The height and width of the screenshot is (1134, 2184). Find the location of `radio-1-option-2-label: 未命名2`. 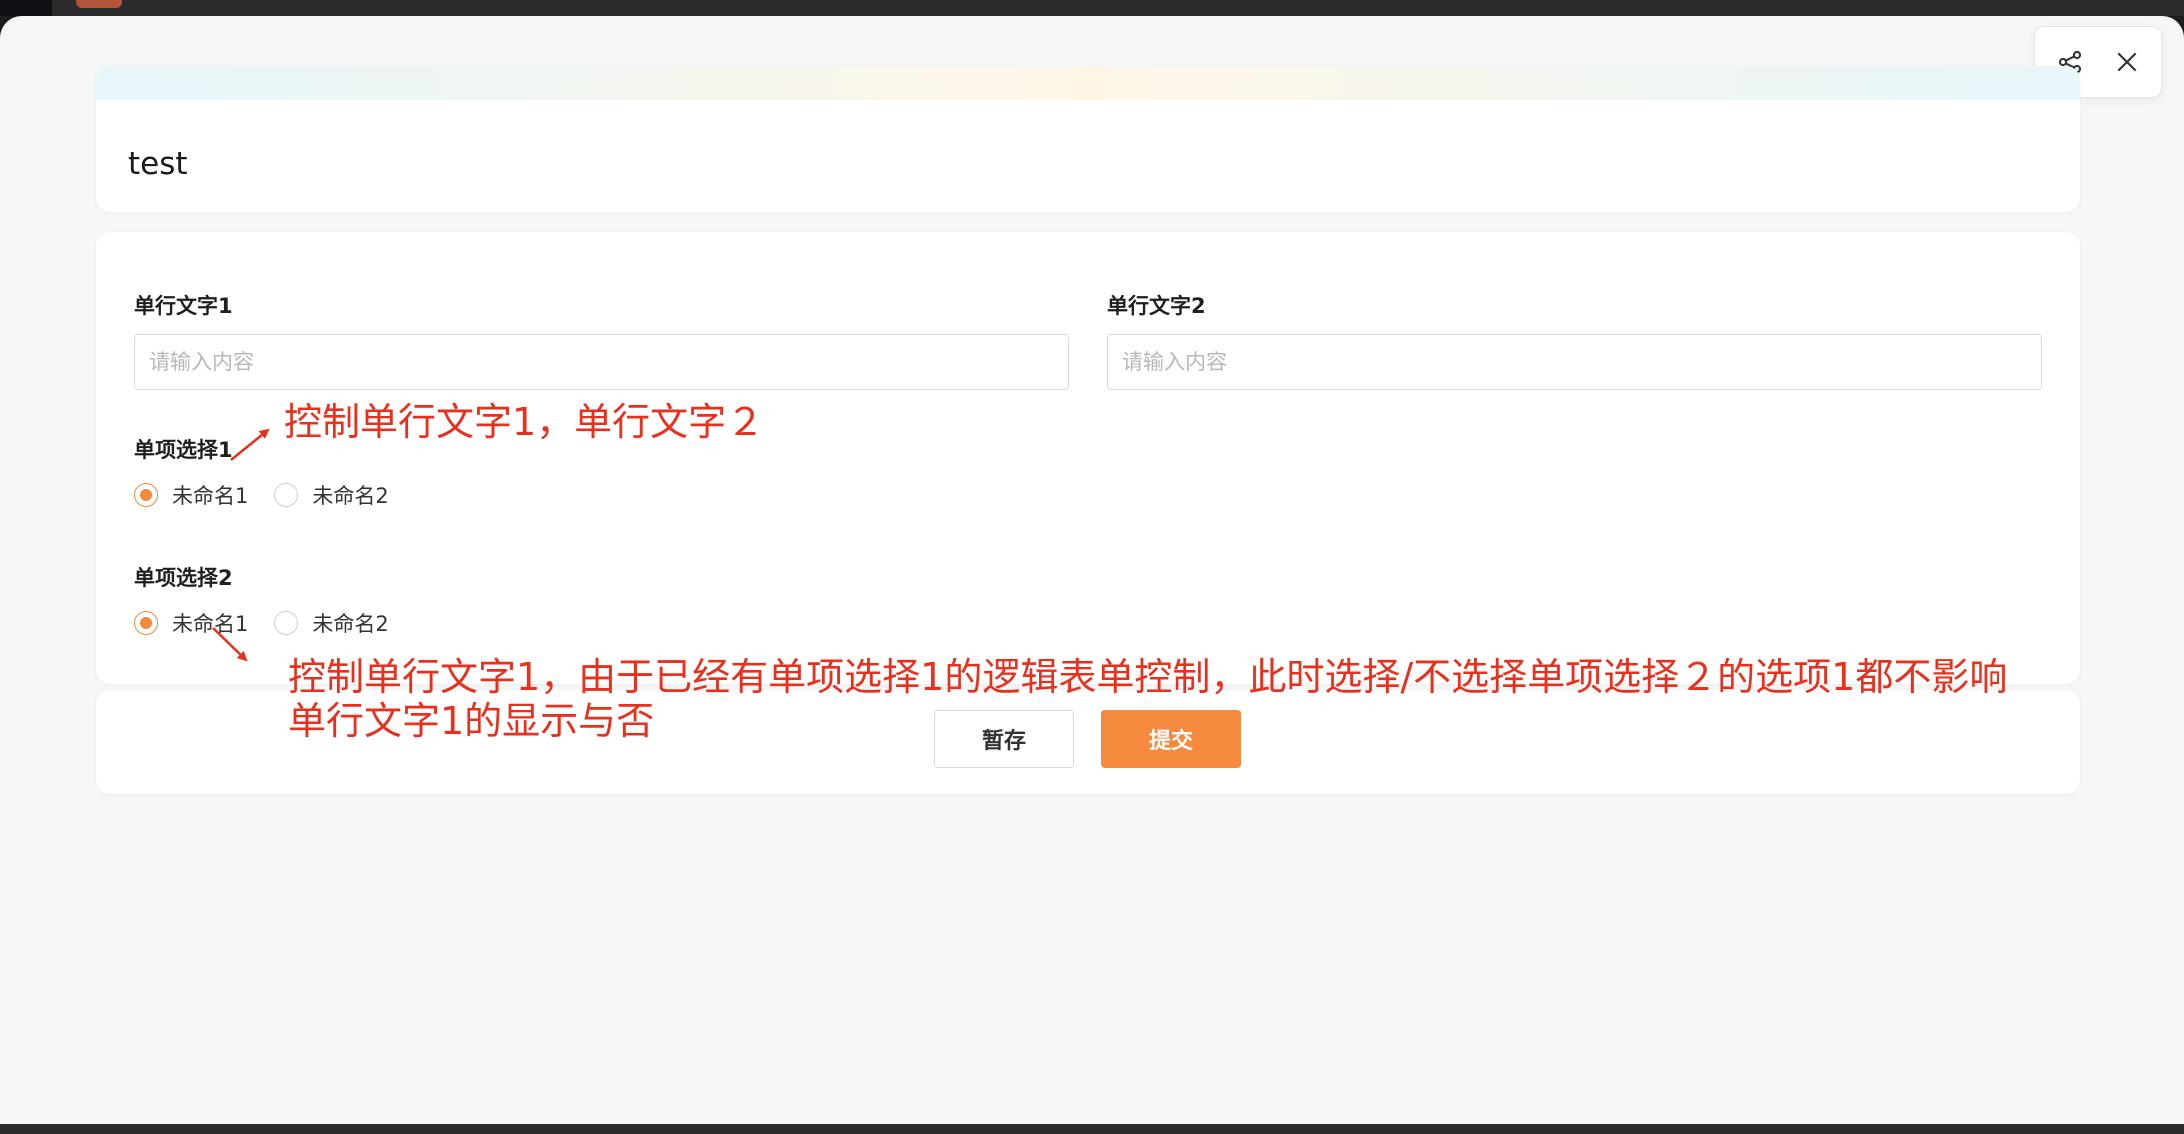

radio-1-option-2-label: 未命名2 is located at coordinates (350, 496).